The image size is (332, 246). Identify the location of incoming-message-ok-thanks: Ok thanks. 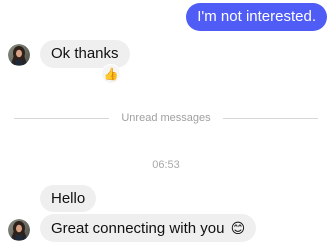
(85, 54).